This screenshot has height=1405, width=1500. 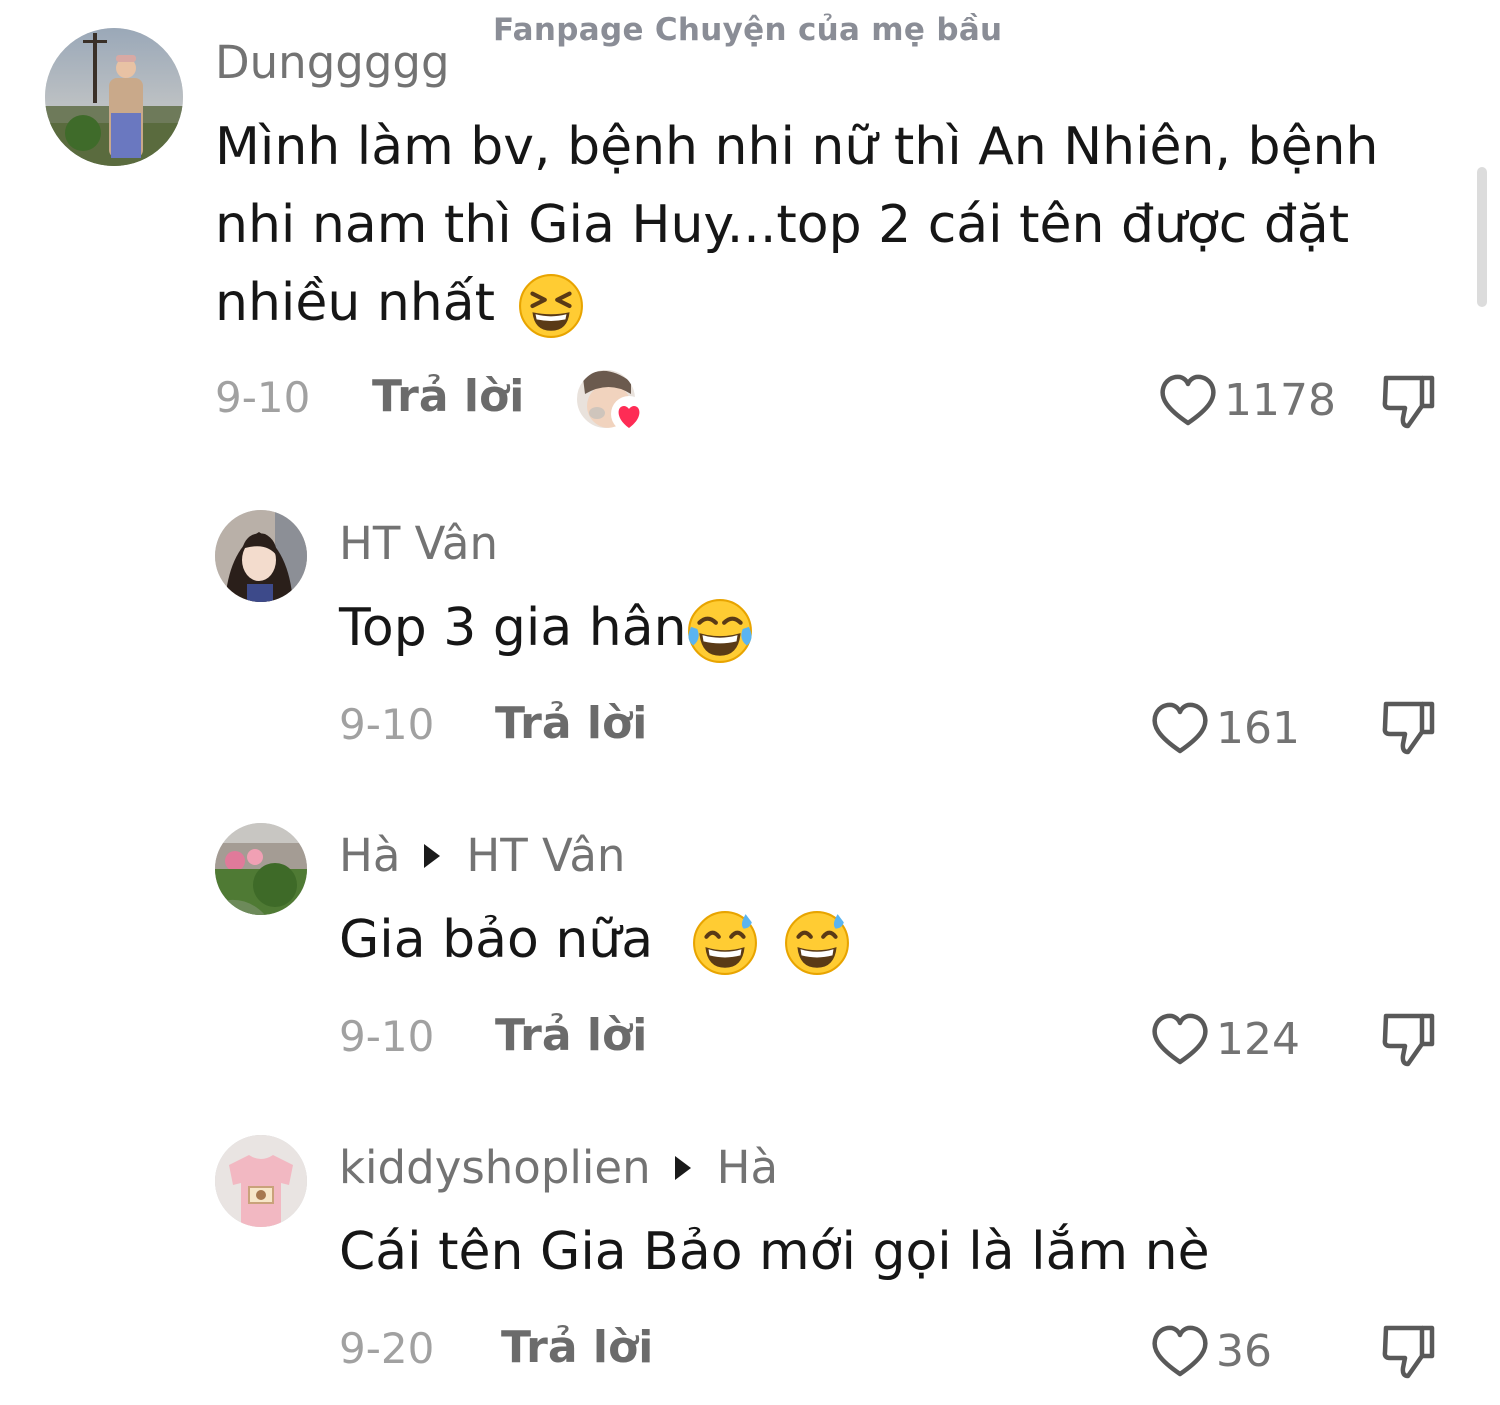 I want to click on scrollbar, so click(x=1482, y=237).